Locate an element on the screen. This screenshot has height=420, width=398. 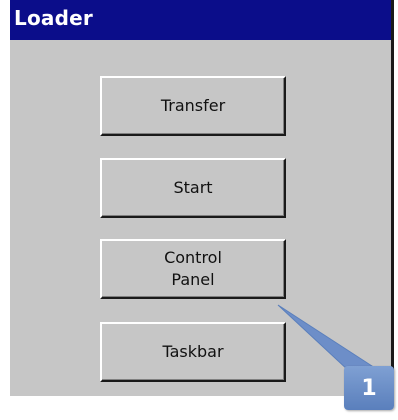
callout-pointer is located at coordinates (325, 338).